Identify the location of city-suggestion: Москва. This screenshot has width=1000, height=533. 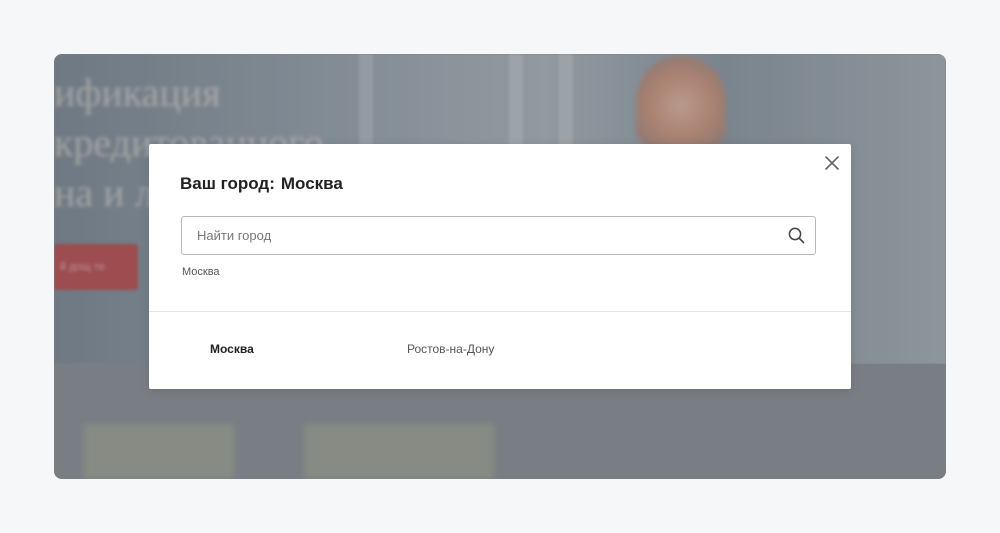
(201, 272).